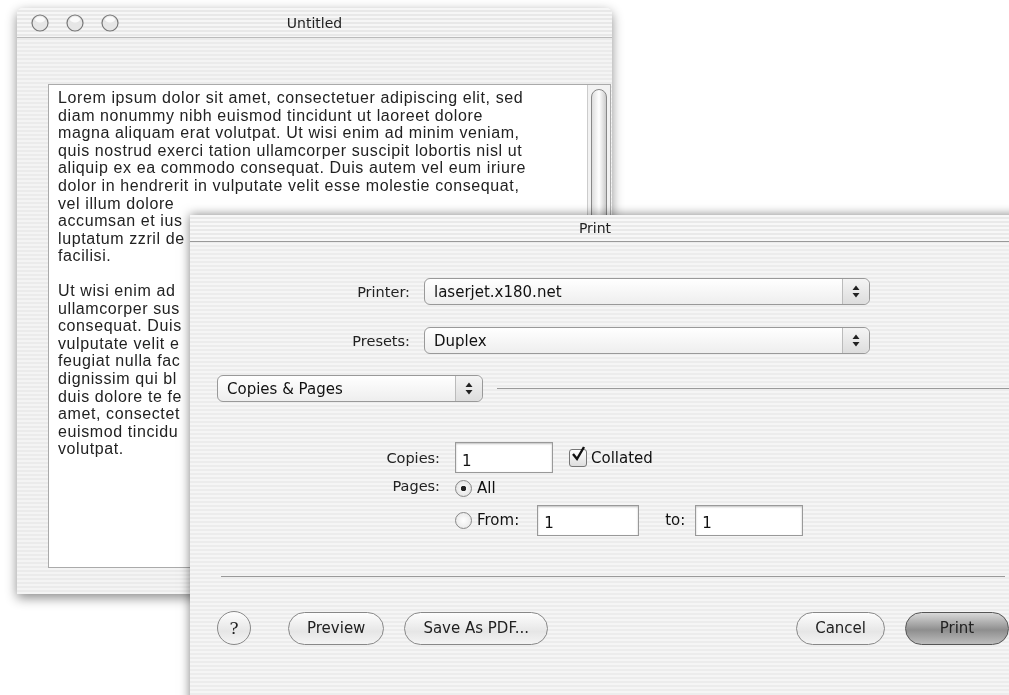  What do you see at coordinates (675, 520) in the screenshot?
I see `to-label: to:` at bounding box center [675, 520].